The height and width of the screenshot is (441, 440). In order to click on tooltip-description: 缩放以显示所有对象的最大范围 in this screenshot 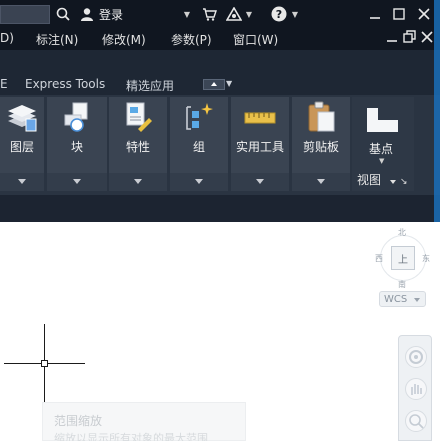, I will do `click(131, 436)`.